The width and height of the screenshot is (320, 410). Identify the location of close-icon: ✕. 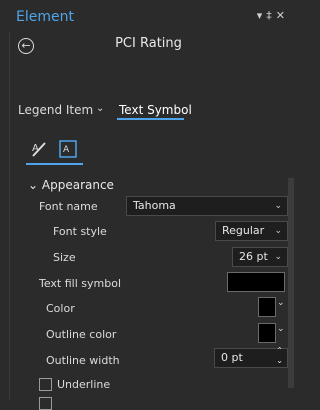
(282, 15).